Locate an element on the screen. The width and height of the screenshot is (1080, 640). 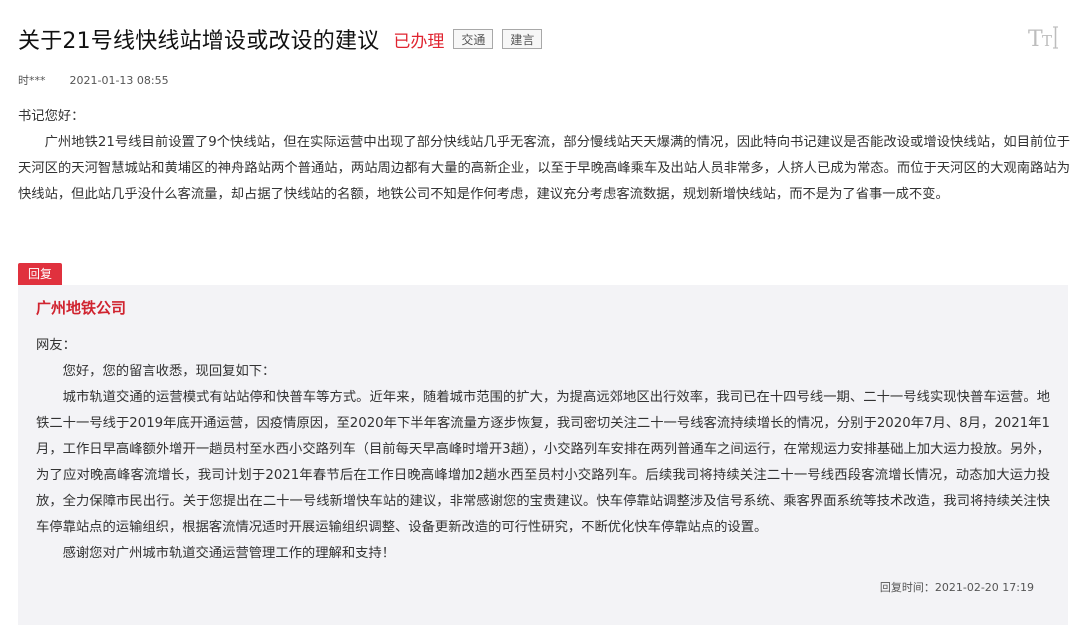
reply-label: 回复 is located at coordinates (40, 274).